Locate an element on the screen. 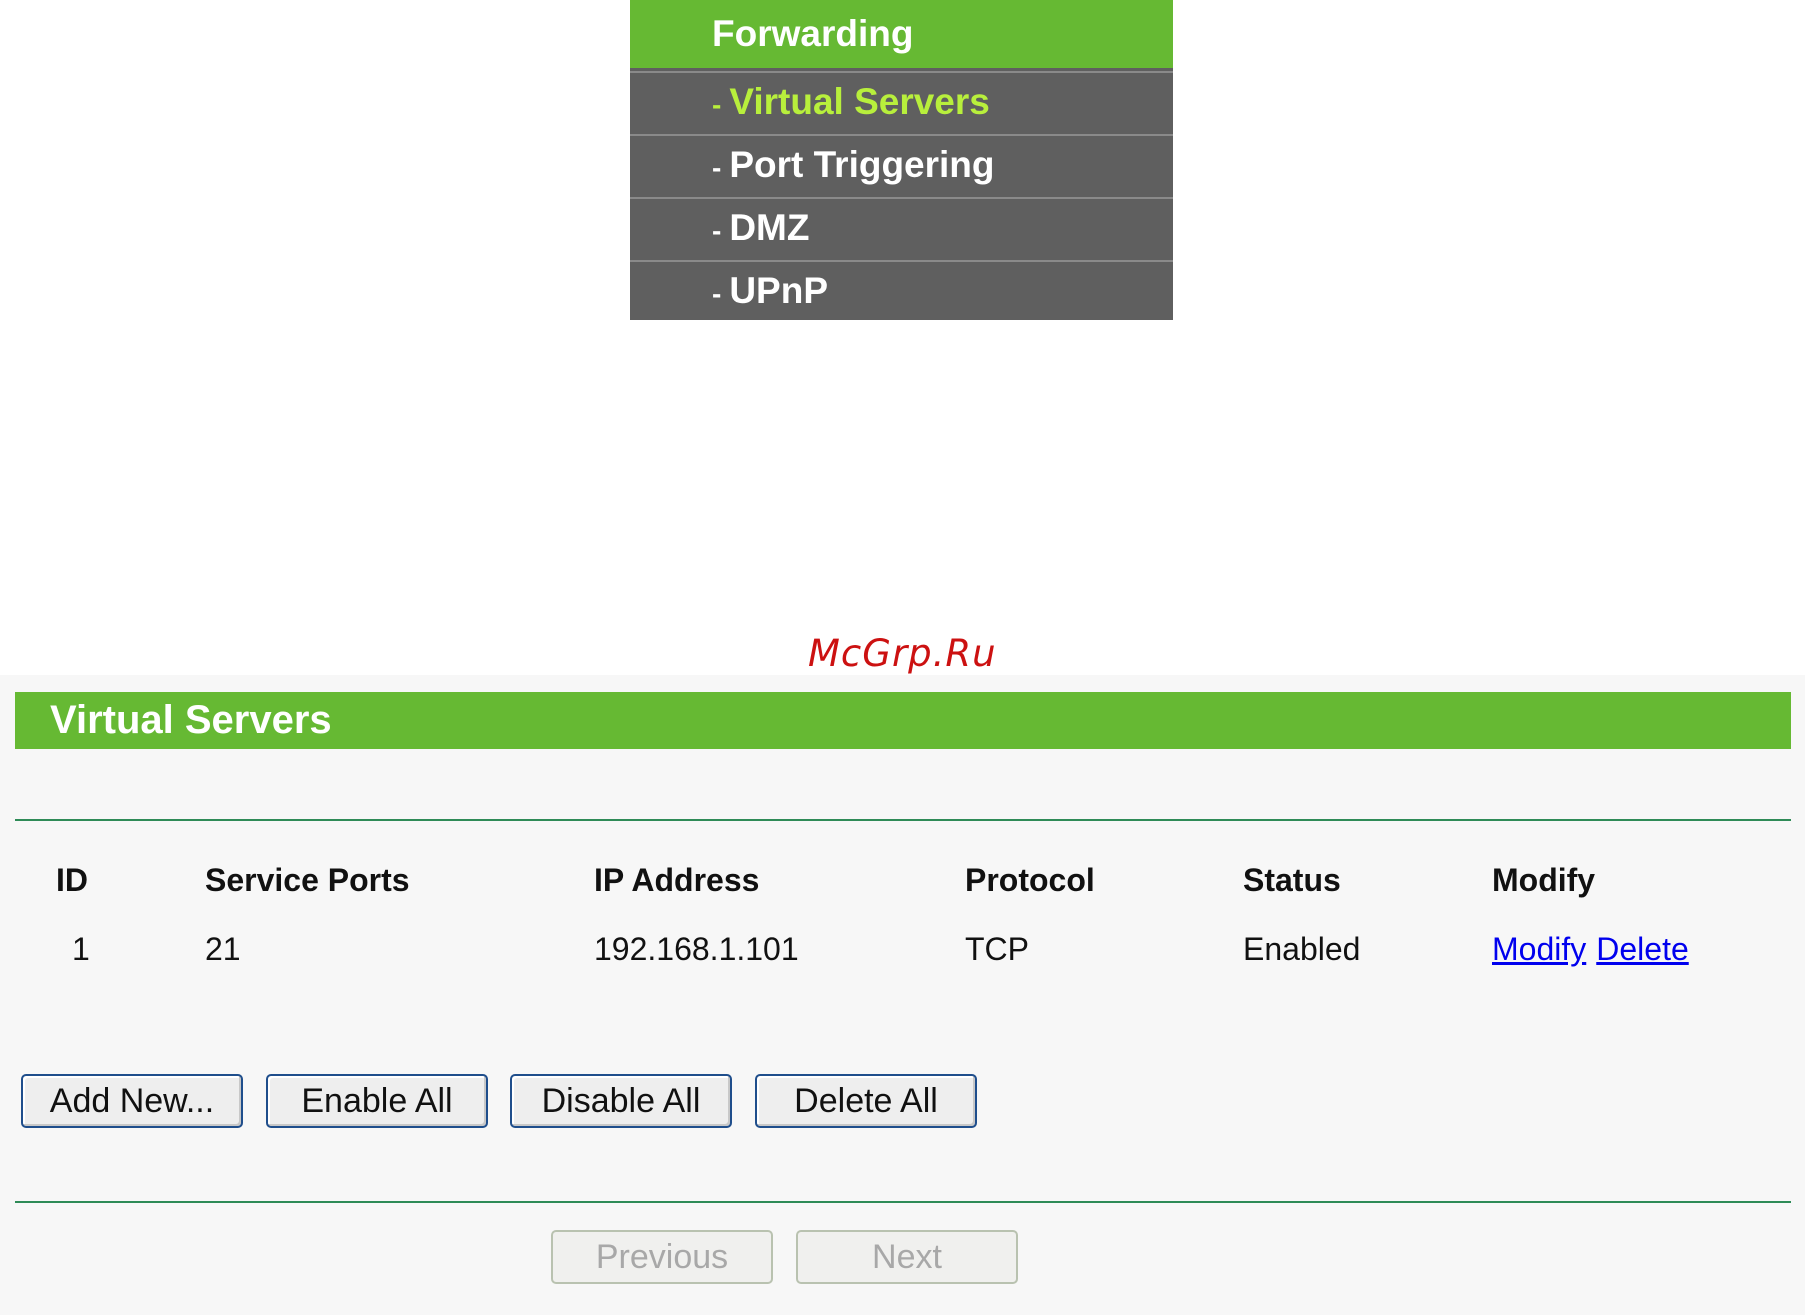 This screenshot has height=1315, width=1805. watermark: McGrp.Ru is located at coordinates (902, 653).